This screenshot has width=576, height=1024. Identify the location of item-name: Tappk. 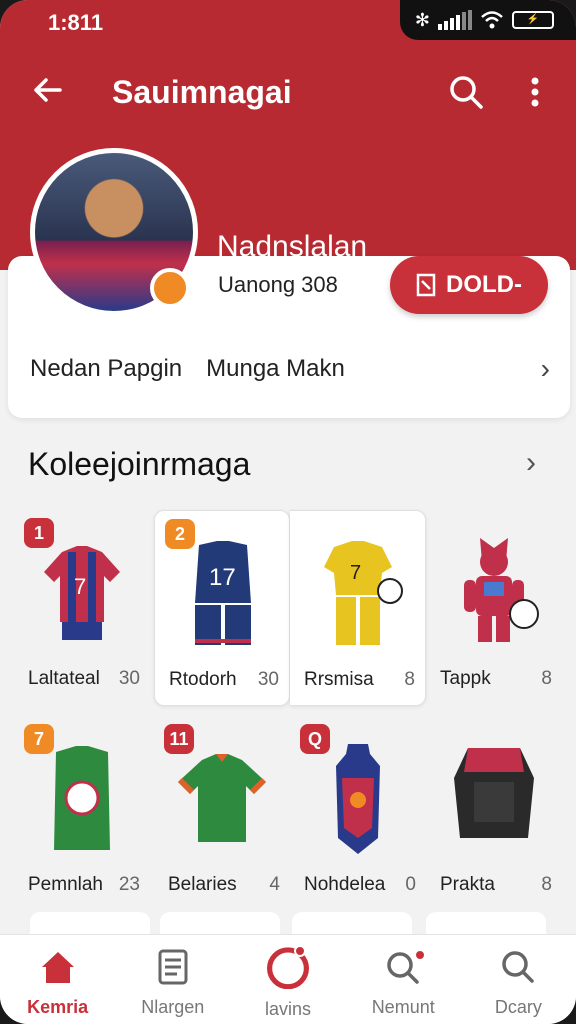
(465, 678).